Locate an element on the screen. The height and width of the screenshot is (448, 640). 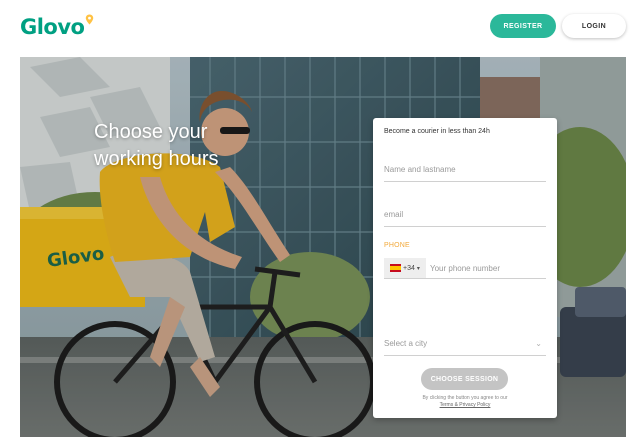
logo-text: Glovo is located at coordinates (52, 27).